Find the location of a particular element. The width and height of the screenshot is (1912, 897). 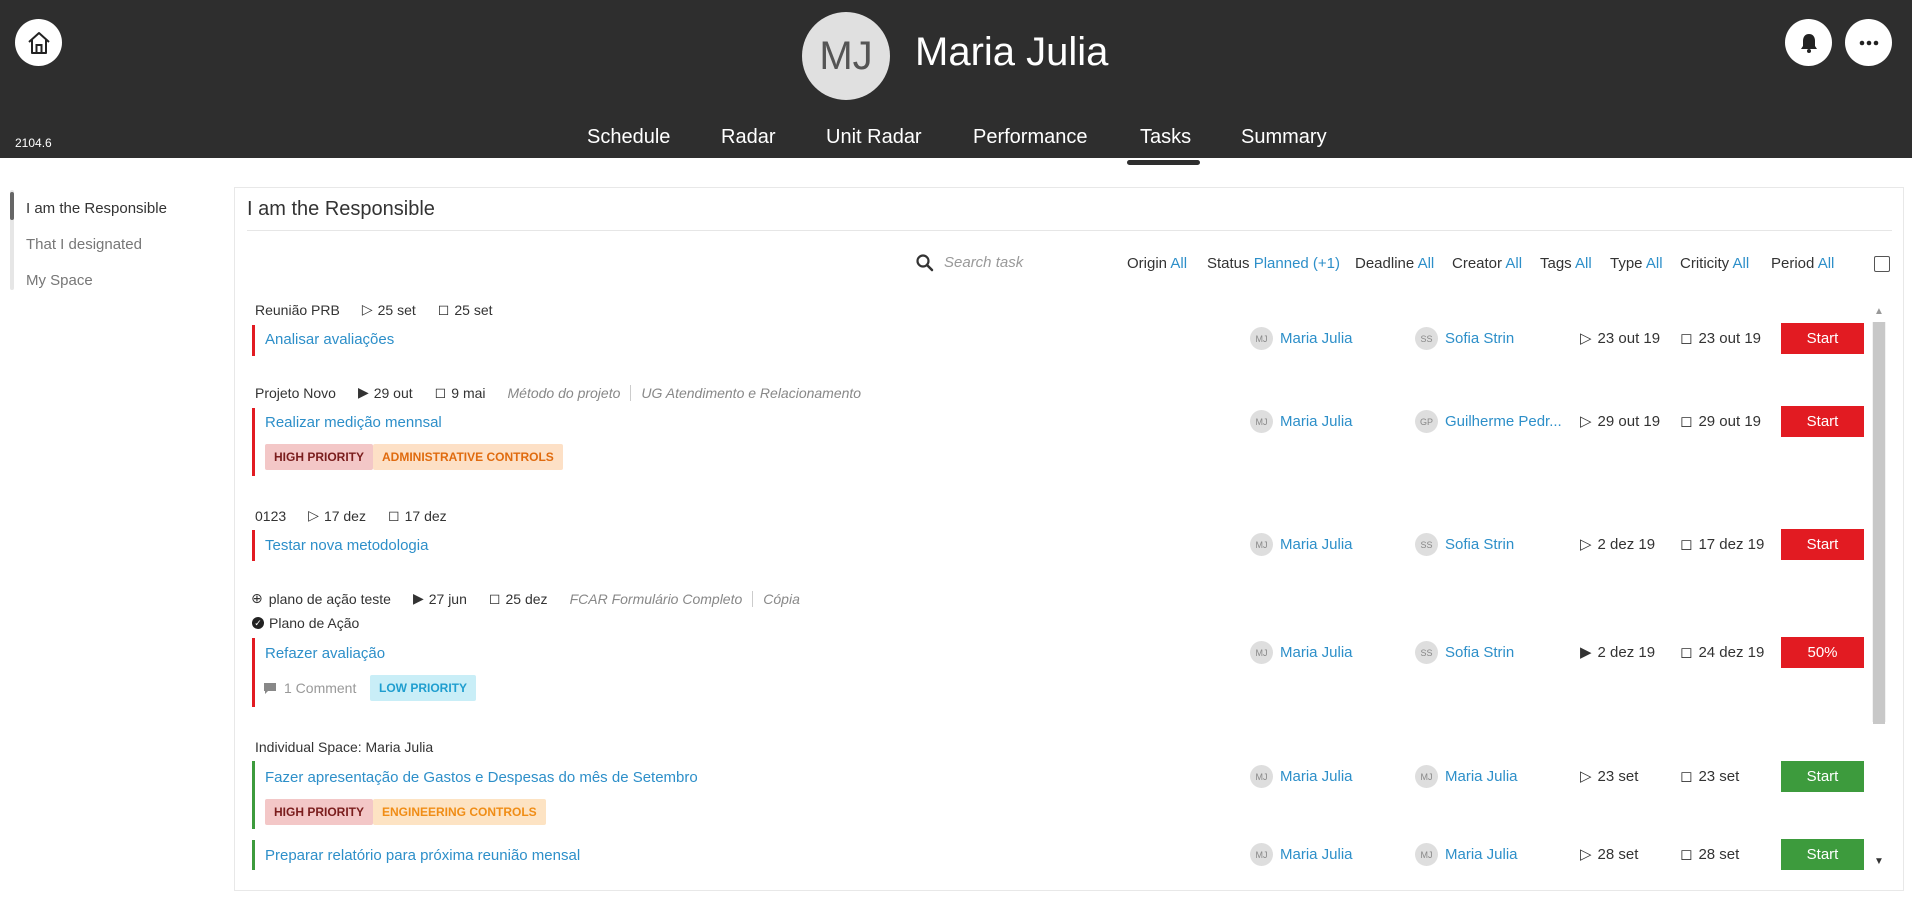

tab-schedule: Schedule is located at coordinates (628, 137).